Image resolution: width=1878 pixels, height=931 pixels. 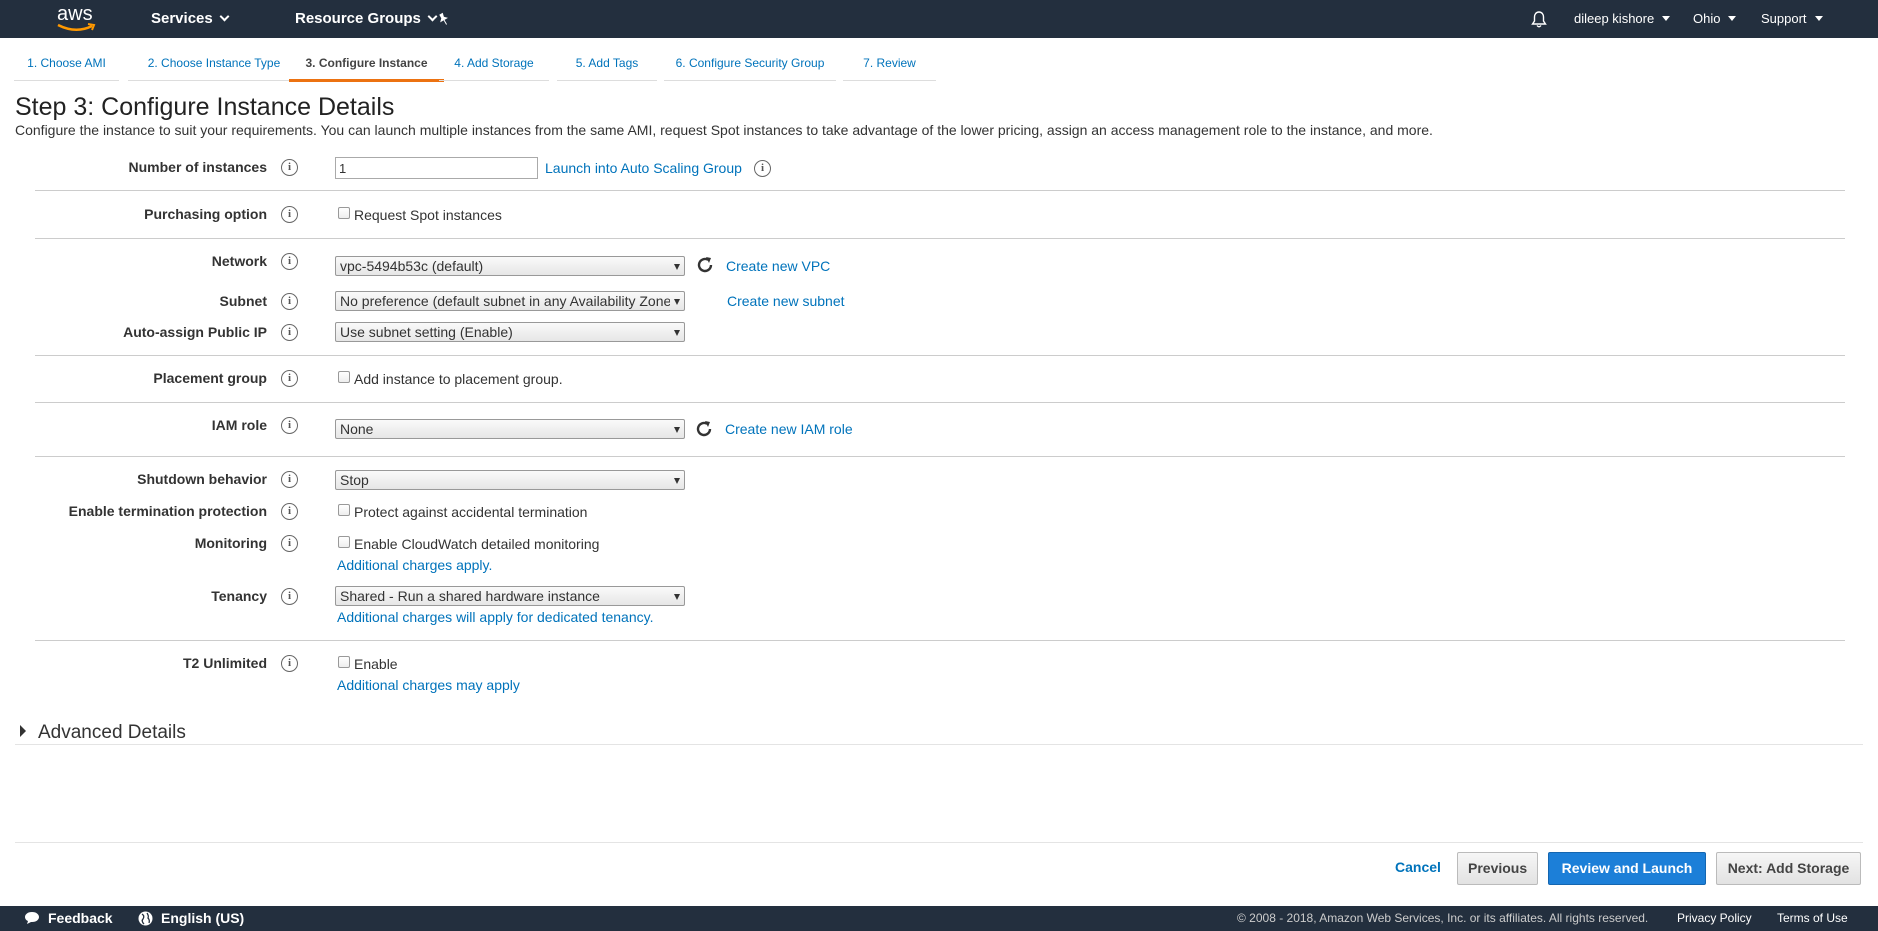 I want to click on public-ip-select: Use subnet setting (Enable), so click(x=510, y=332).